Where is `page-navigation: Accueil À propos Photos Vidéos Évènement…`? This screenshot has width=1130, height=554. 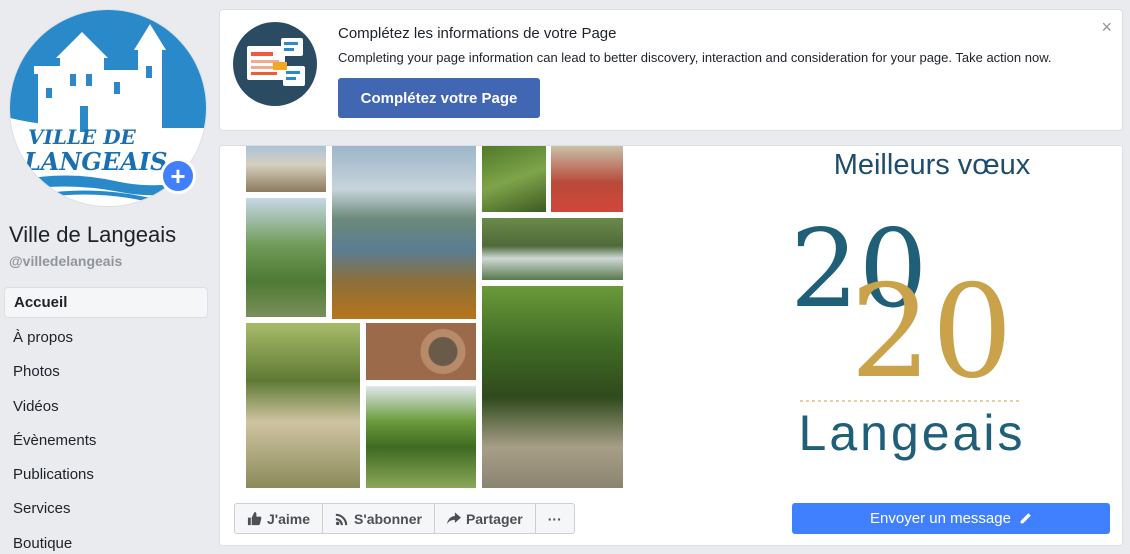 page-navigation: Accueil À propos Photos Vidéos Évènement… is located at coordinates (106, 420).